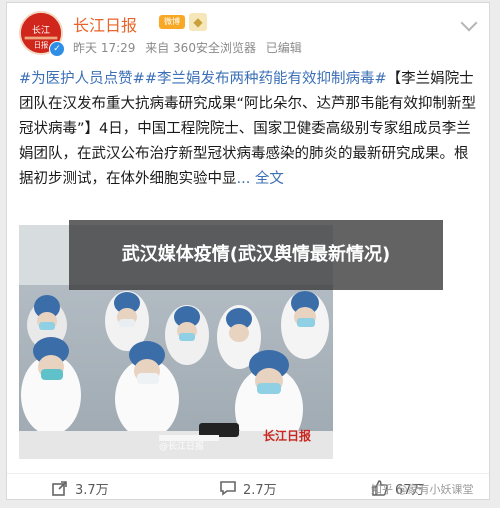 The image size is (500, 508). What do you see at coordinates (41, 30) in the screenshot?
I see `svg-text: 长江` at bounding box center [41, 30].